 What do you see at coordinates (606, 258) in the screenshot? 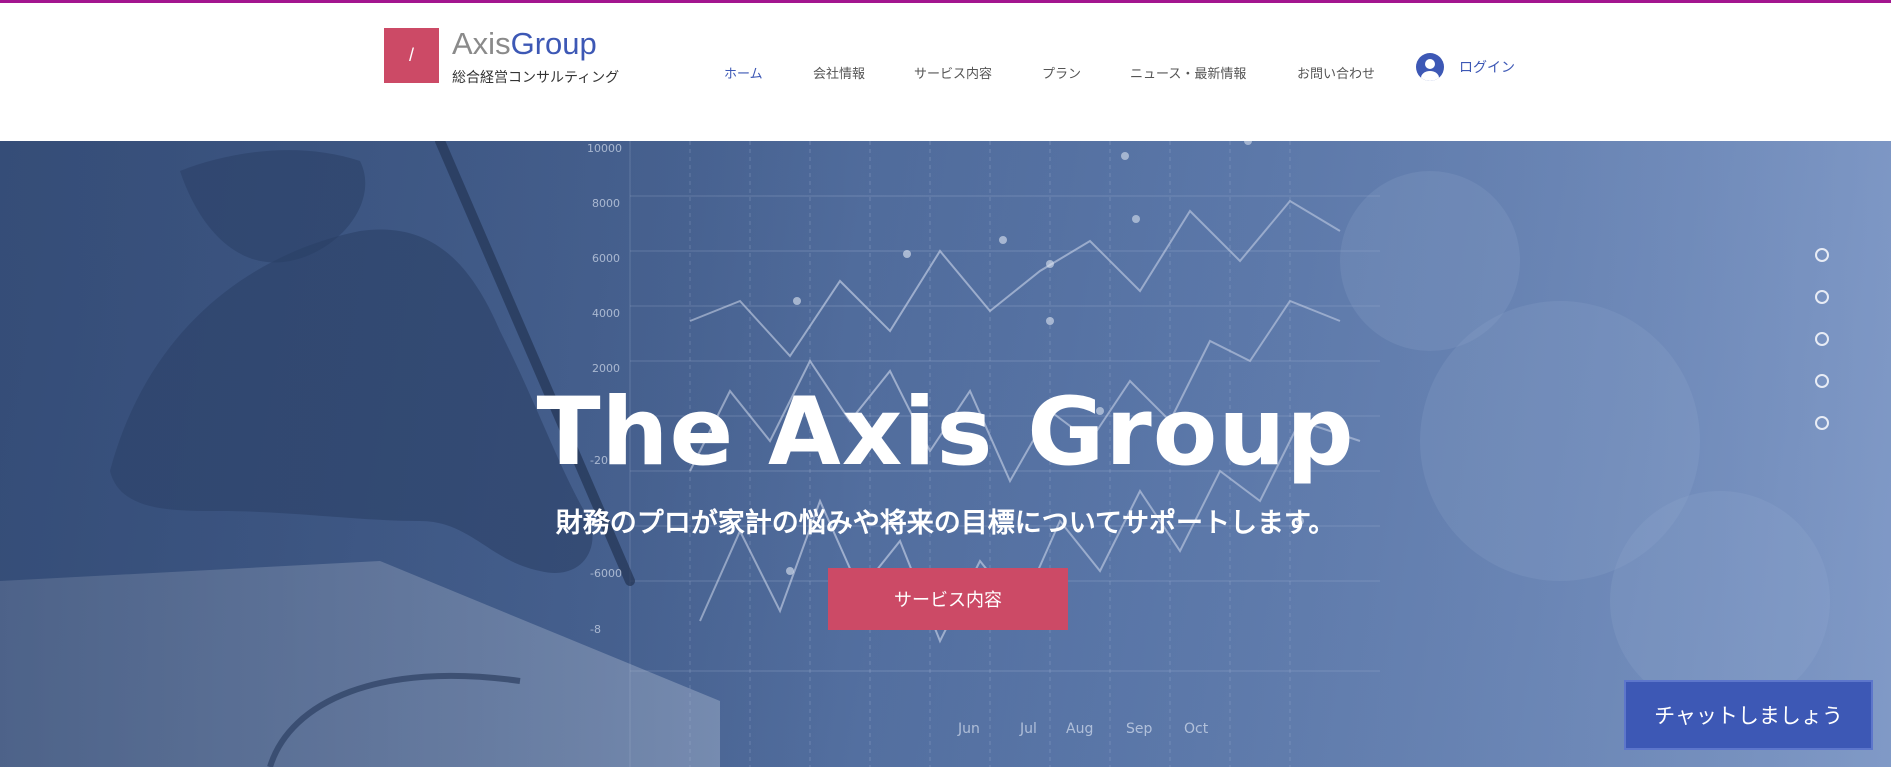
I see `chart-y-tick: 6000` at bounding box center [606, 258].